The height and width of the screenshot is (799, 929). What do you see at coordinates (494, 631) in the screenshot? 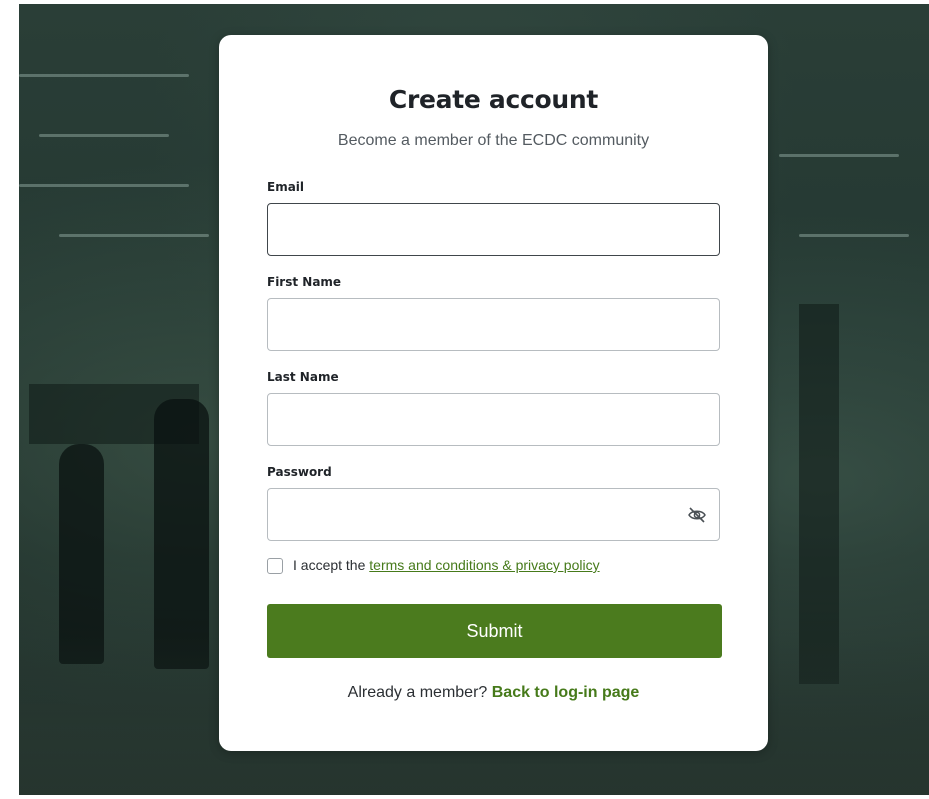
I see `submit-button: Submit` at bounding box center [494, 631].